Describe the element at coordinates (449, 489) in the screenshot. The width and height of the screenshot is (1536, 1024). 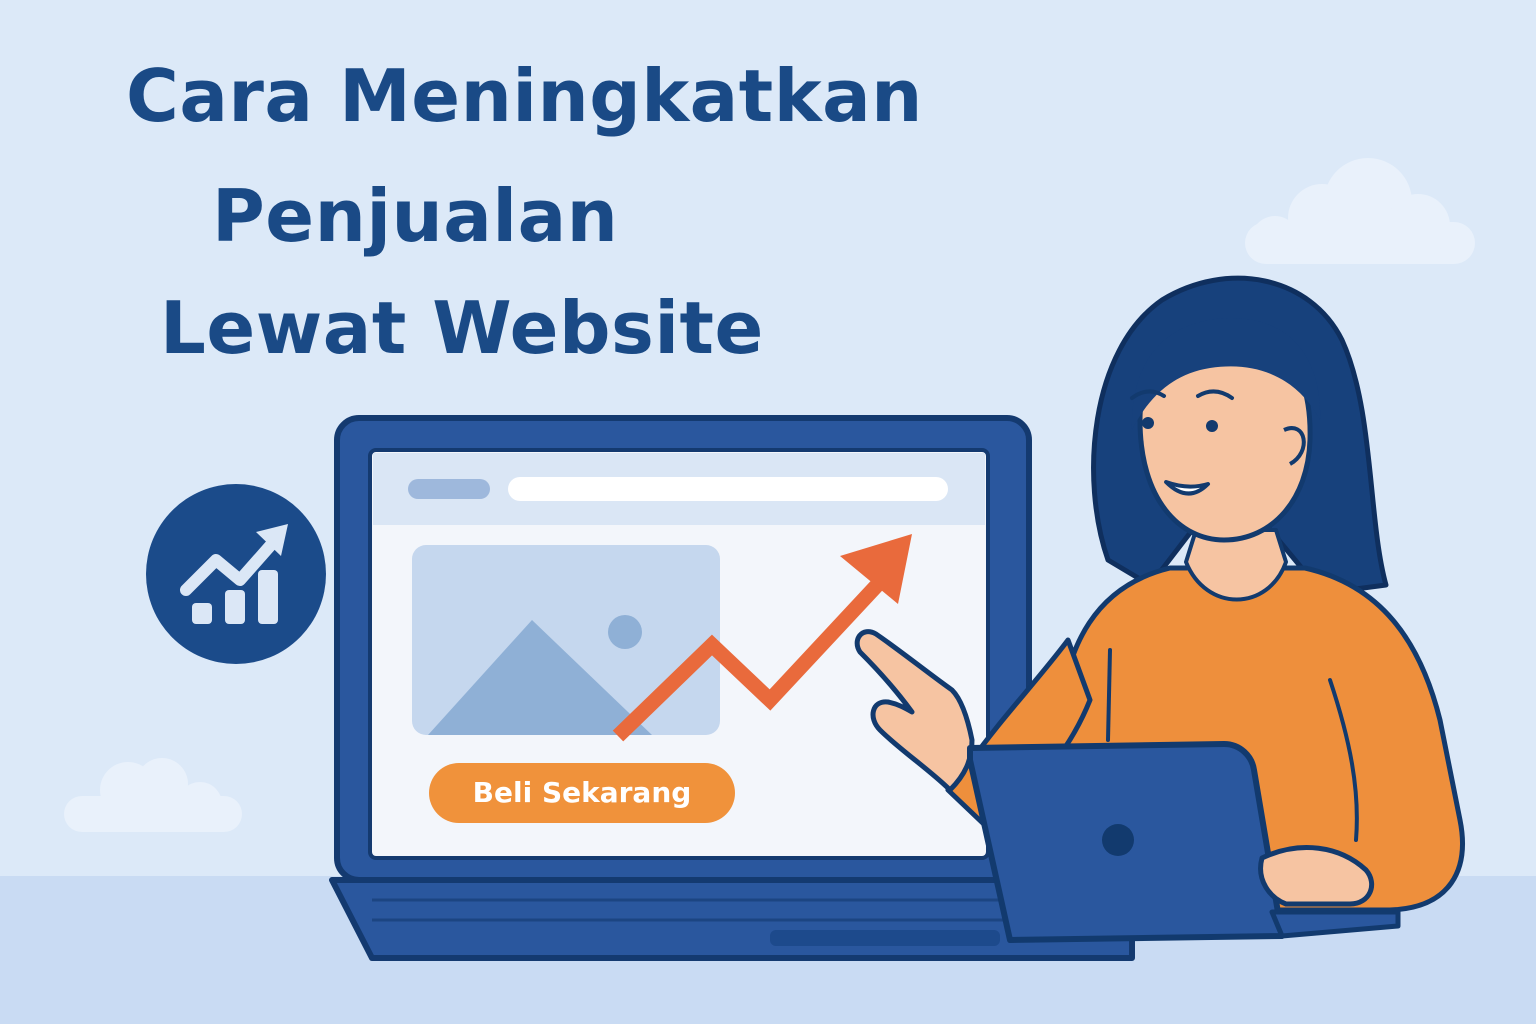
I see `browser-tab` at that location.